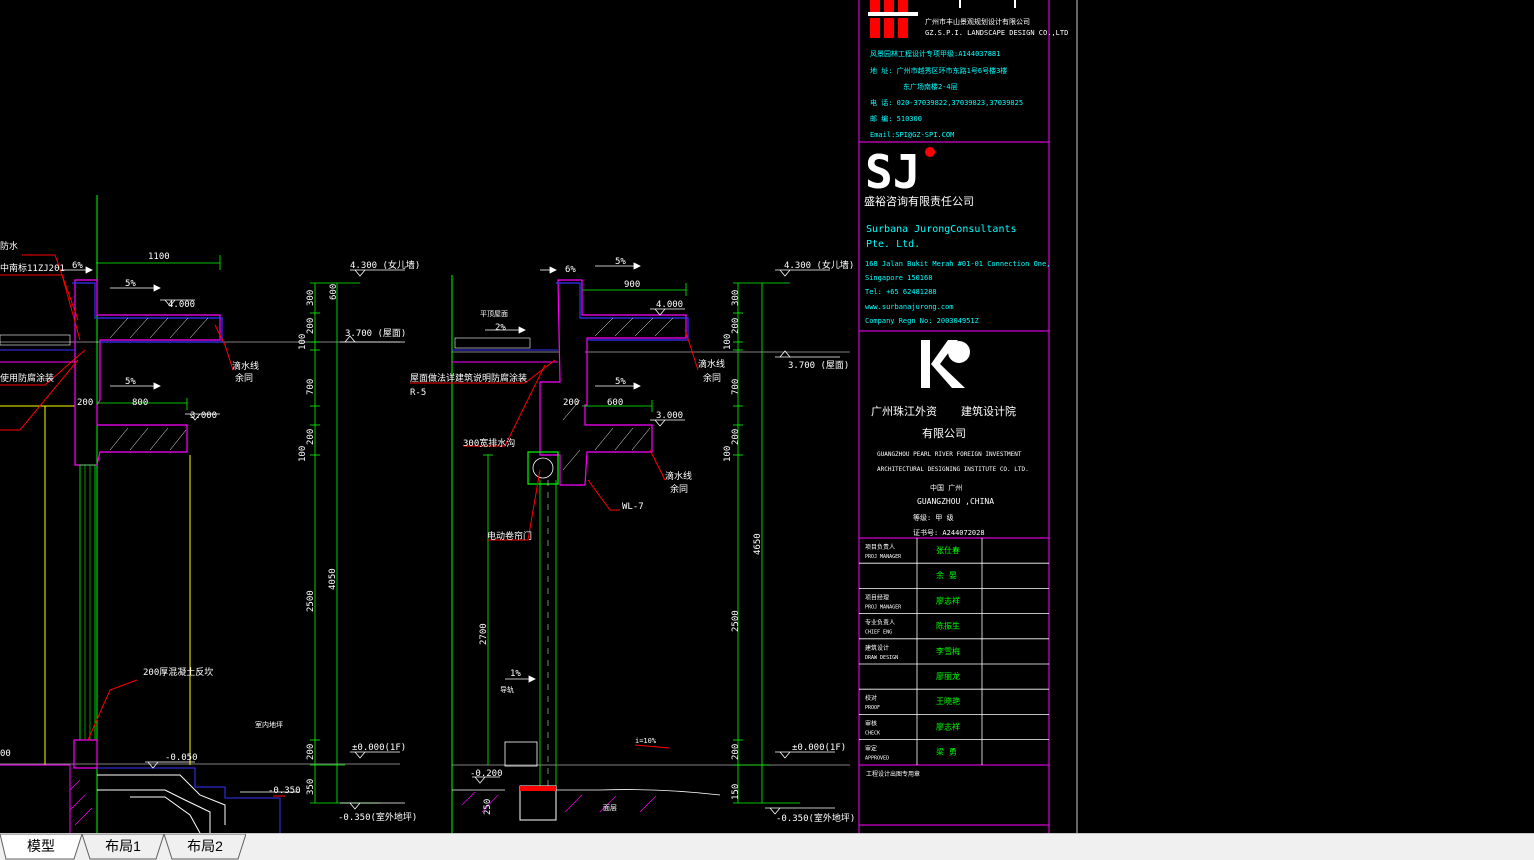 Image resolution: width=1534 pixels, height=860 pixels. Describe the element at coordinates (767, 846) in the screenshot. I see `layout-tab-bar: 模型 布局1 布局2` at that location.